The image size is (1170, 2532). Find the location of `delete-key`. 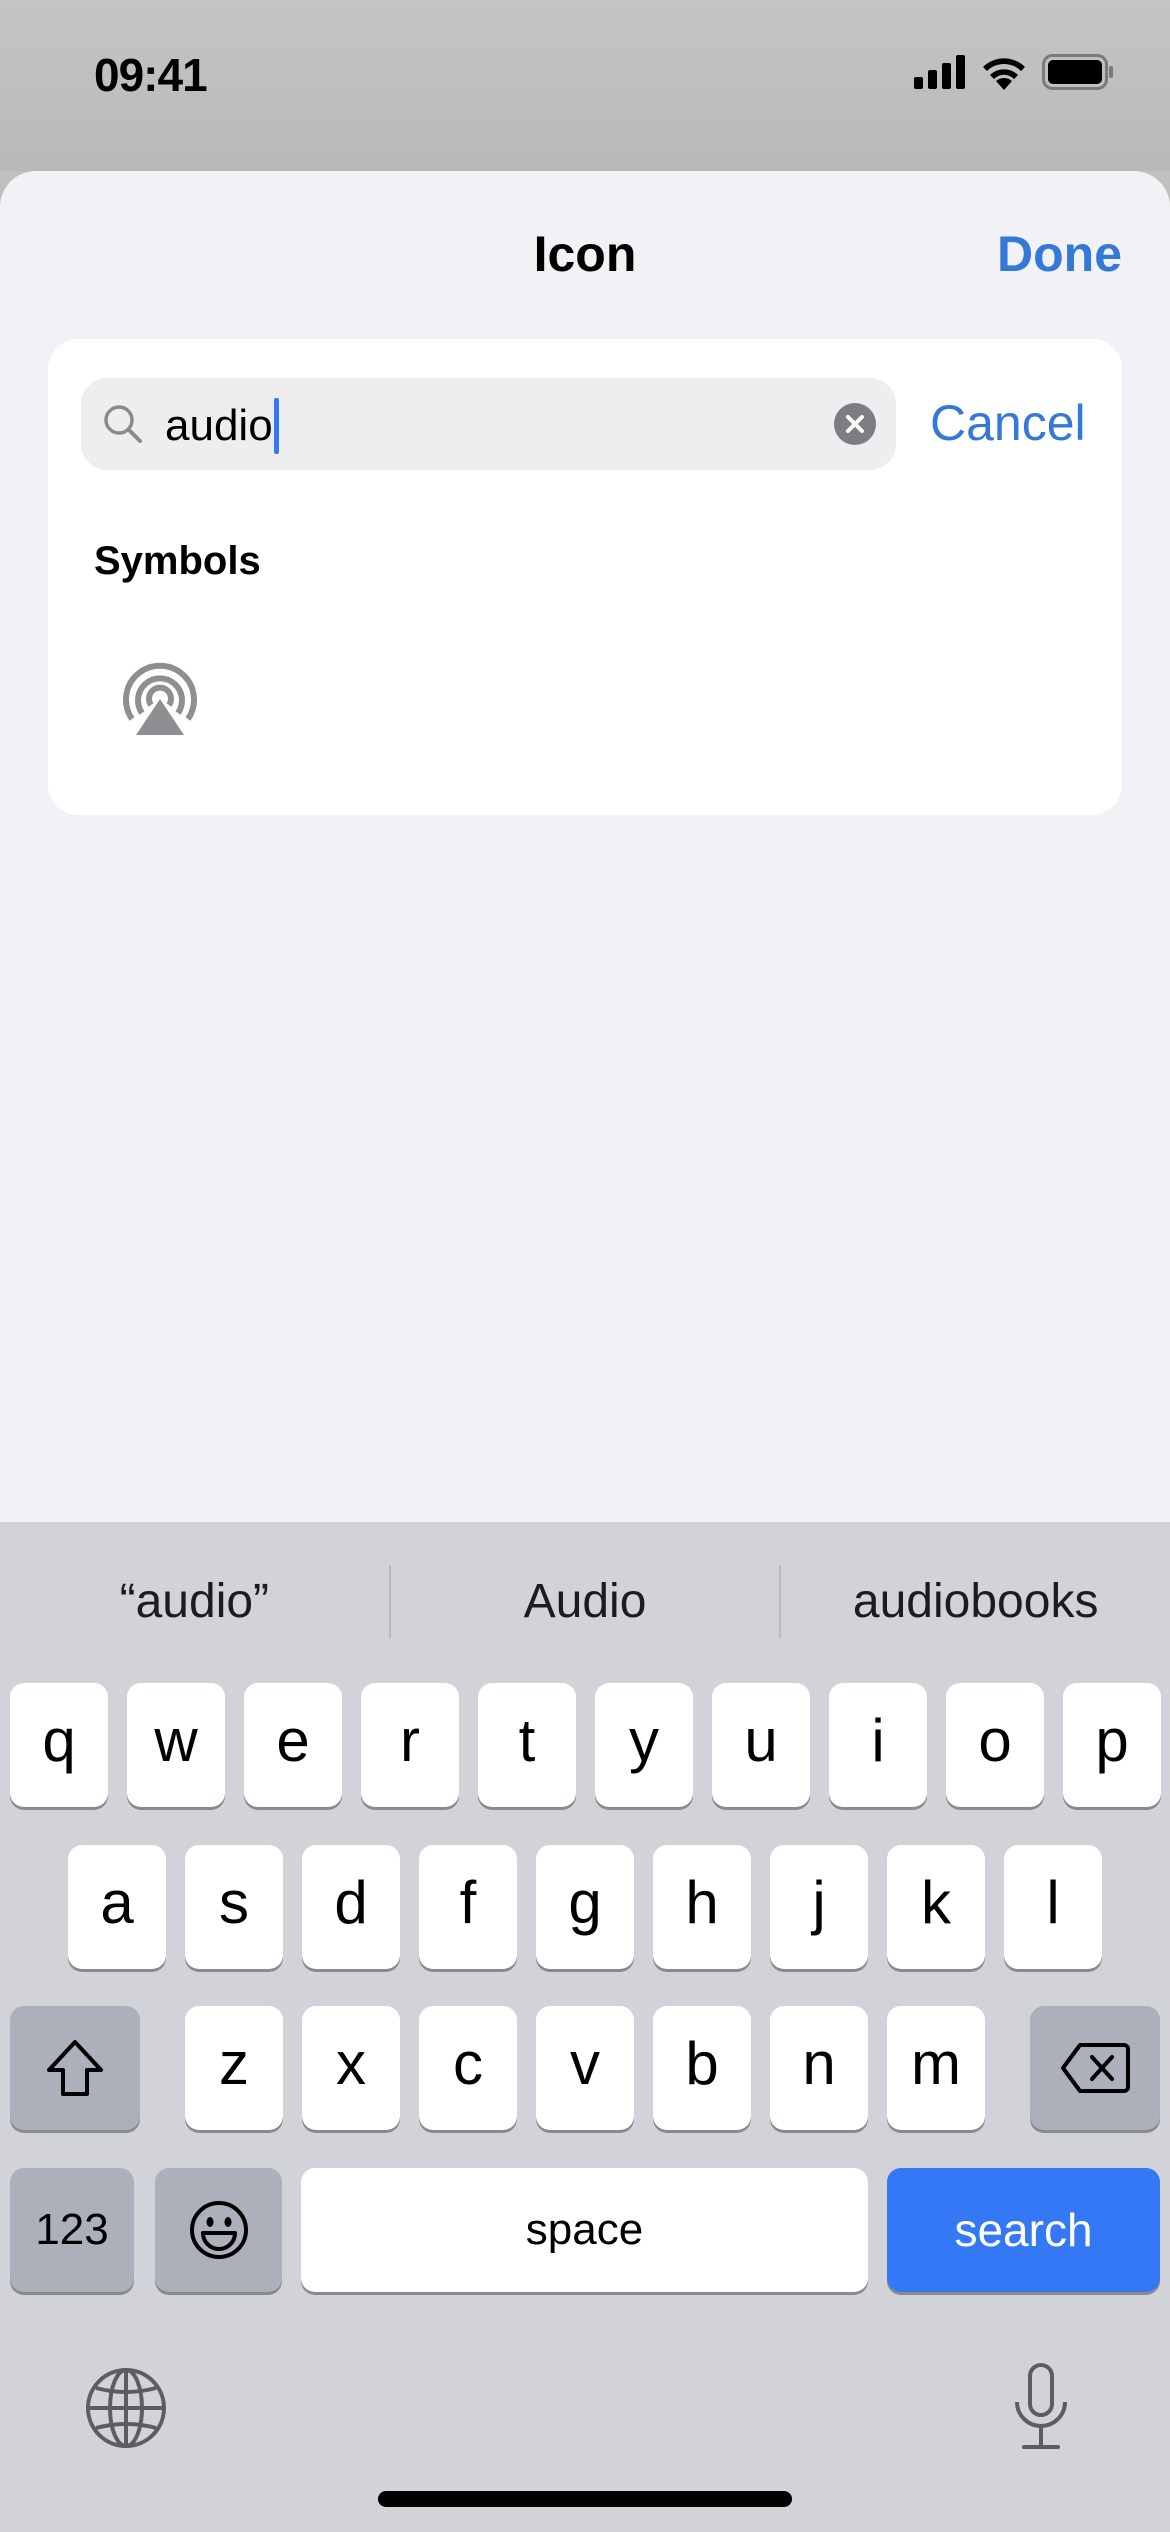

delete-key is located at coordinates (1095, 2068).